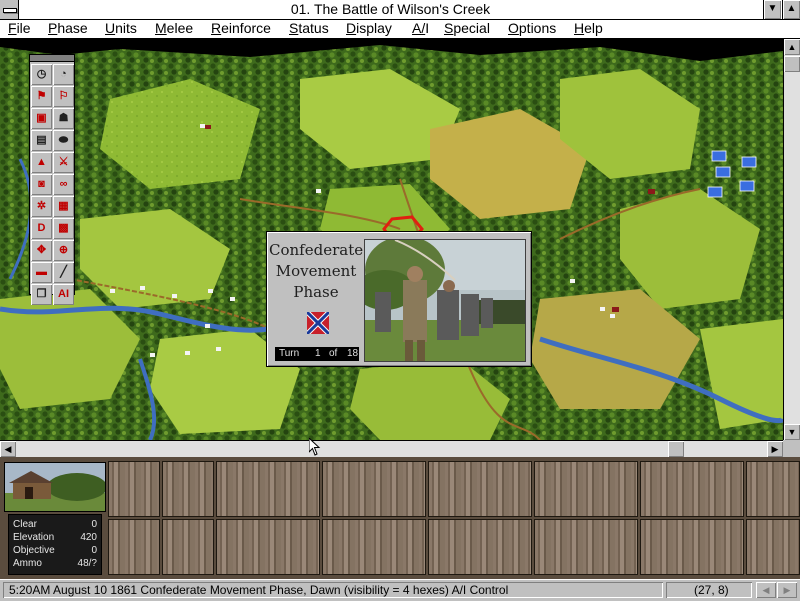  Describe the element at coordinates (41, 250) in the screenshot. I see `move-arrows-icon: ✥` at that location.